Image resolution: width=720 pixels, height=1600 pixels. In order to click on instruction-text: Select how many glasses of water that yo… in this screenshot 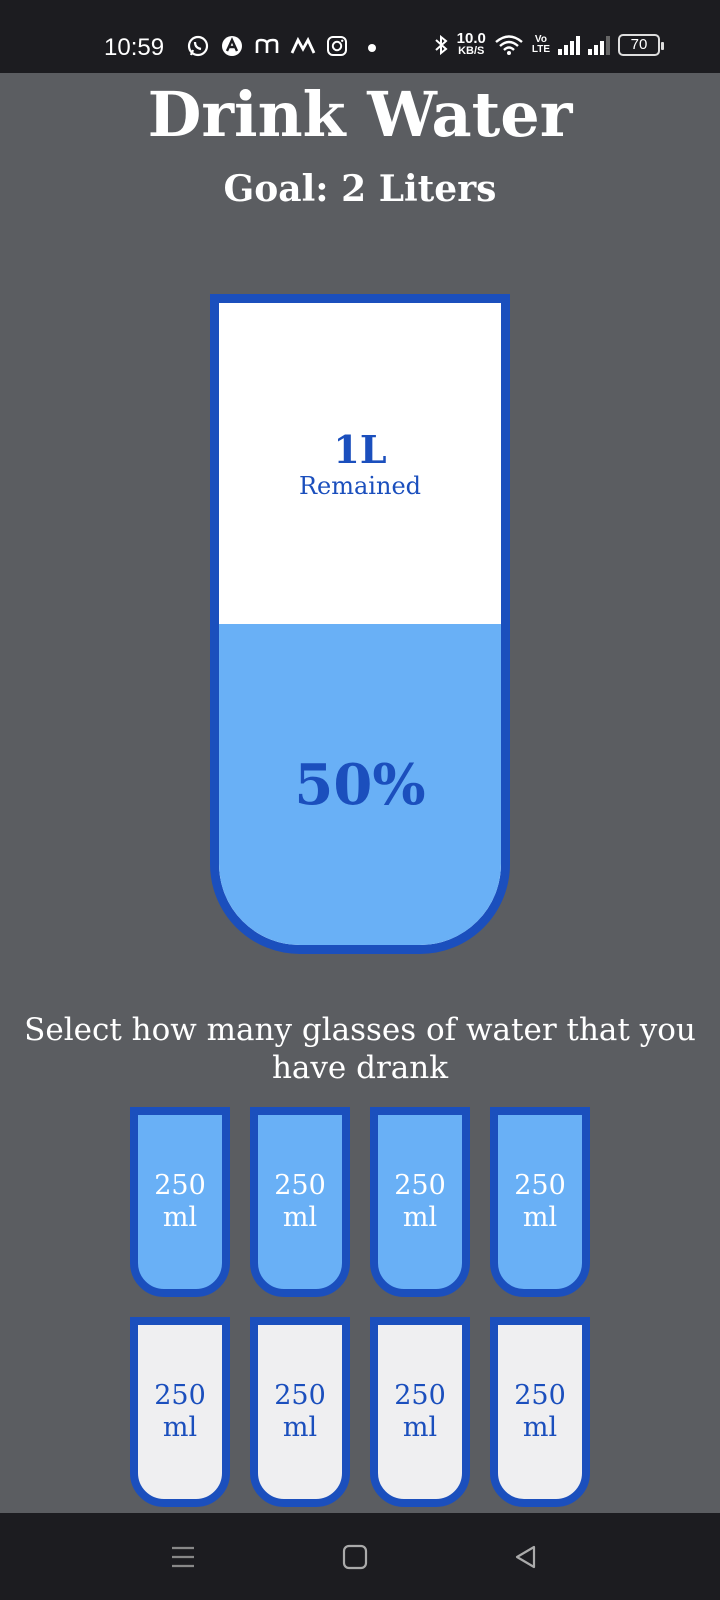, I will do `click(360, 1049)`.